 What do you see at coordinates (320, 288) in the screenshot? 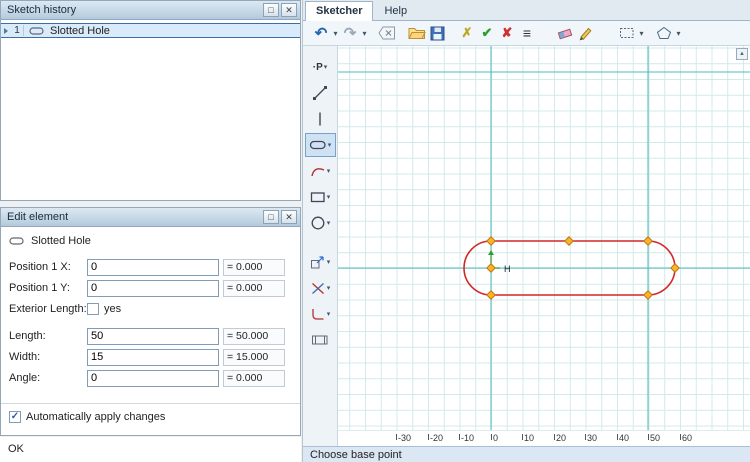
I see `tool-trim: ▾` at bounding box center [320, 288].